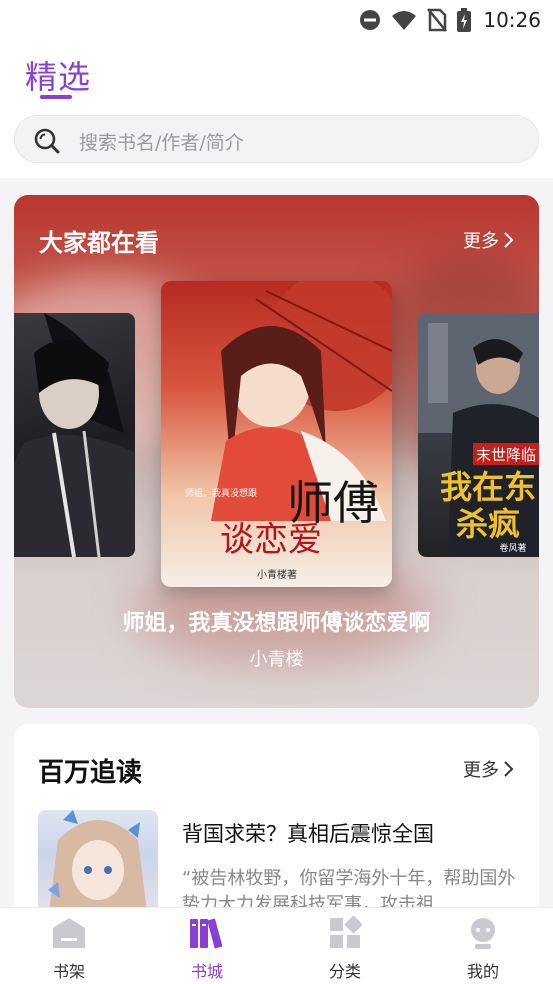 This screenshot has height=984, width=553. What do you see at coordinates (90, 773) in the screenshot?
I see `million-section-title: 百万追读` at bounding box center [90, 773].